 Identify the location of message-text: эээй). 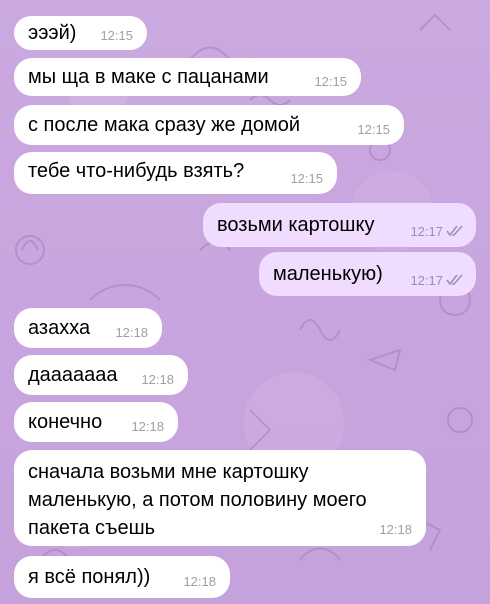
(52, 33).